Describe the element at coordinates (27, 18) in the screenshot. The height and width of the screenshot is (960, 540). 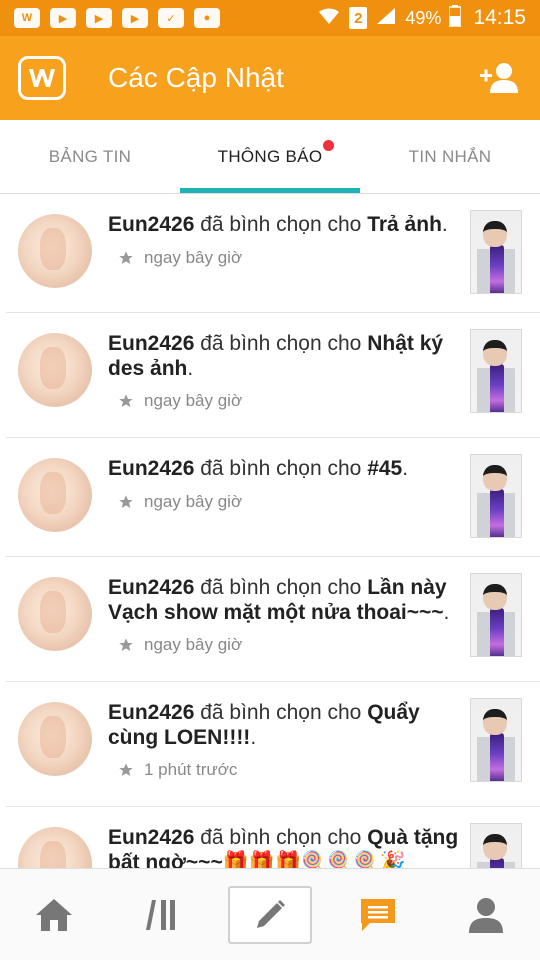
I see `wattpad-notification-icon: W` at that location.